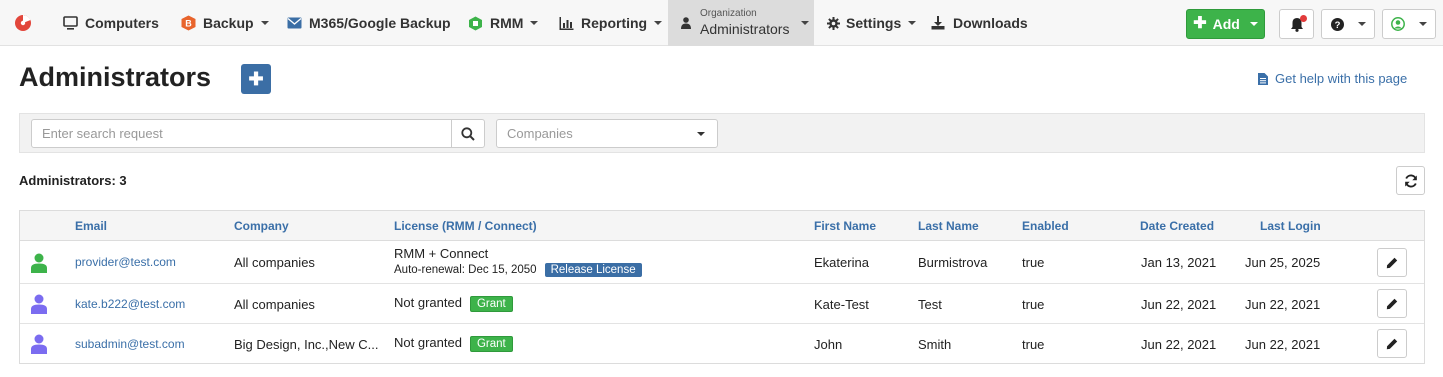 The image size is (1443, 377). I want to click on nav-organization-caption: Organization, so click(728, 13).